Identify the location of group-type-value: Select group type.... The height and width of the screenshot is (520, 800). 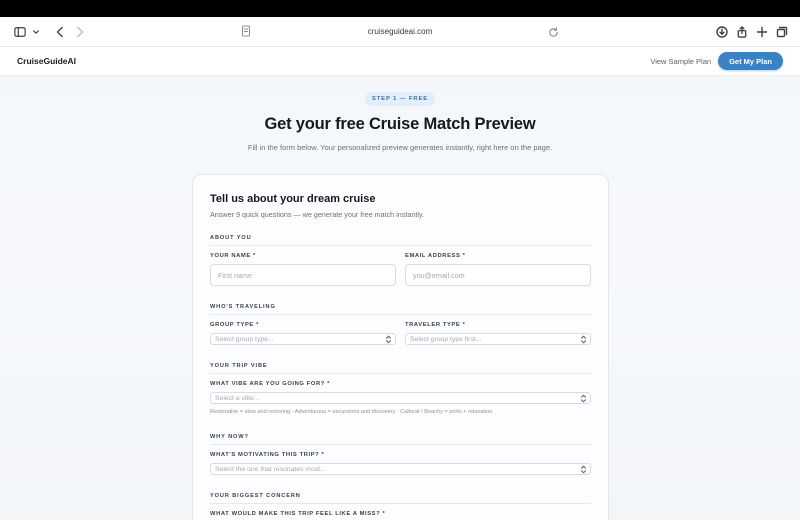
(244, 339).